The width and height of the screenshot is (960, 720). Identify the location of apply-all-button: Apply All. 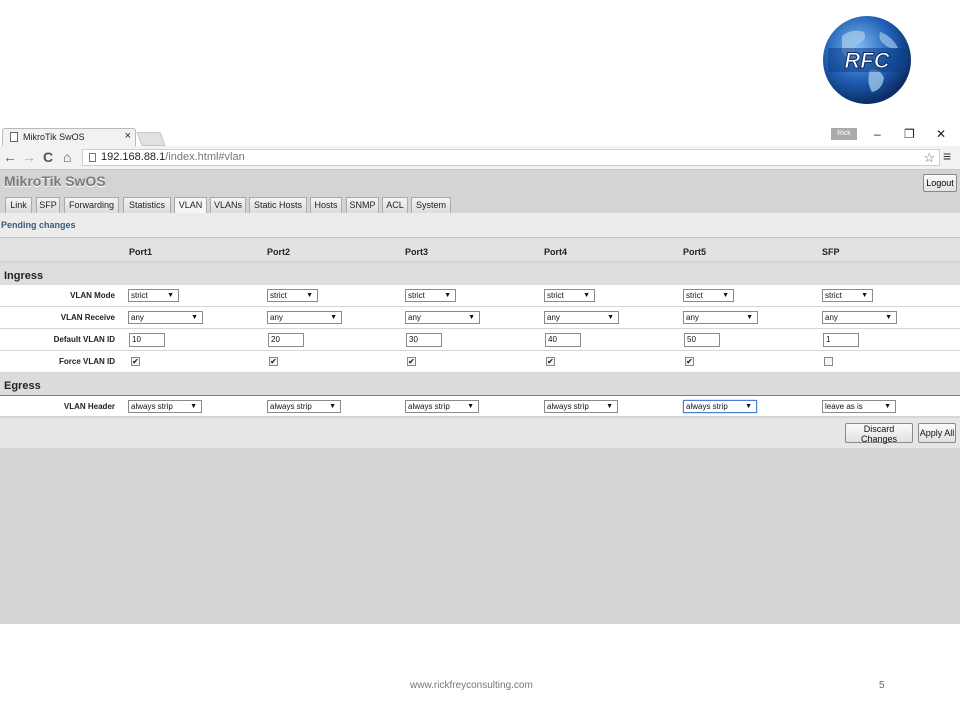
(937, 433).